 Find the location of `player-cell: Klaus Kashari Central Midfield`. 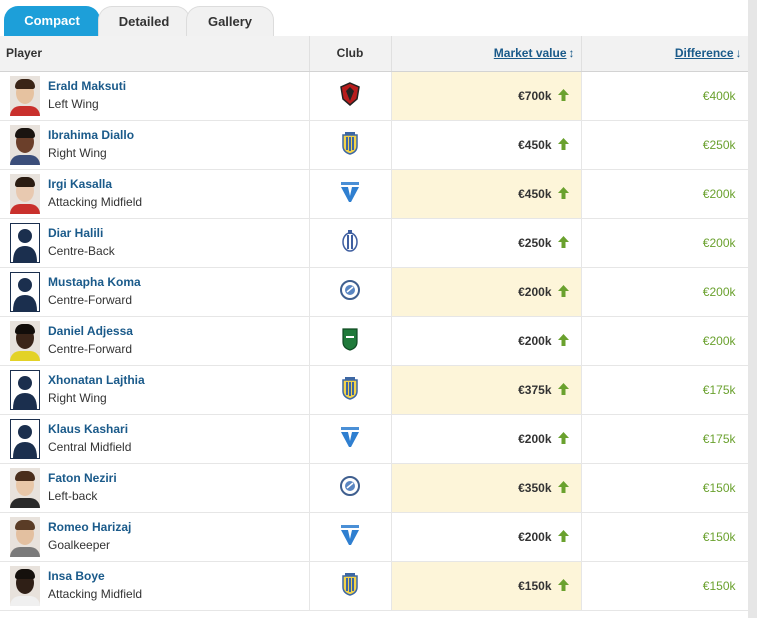

player-cell: Klaus Kashari Central Midfield is located at coordinates (155, 439).